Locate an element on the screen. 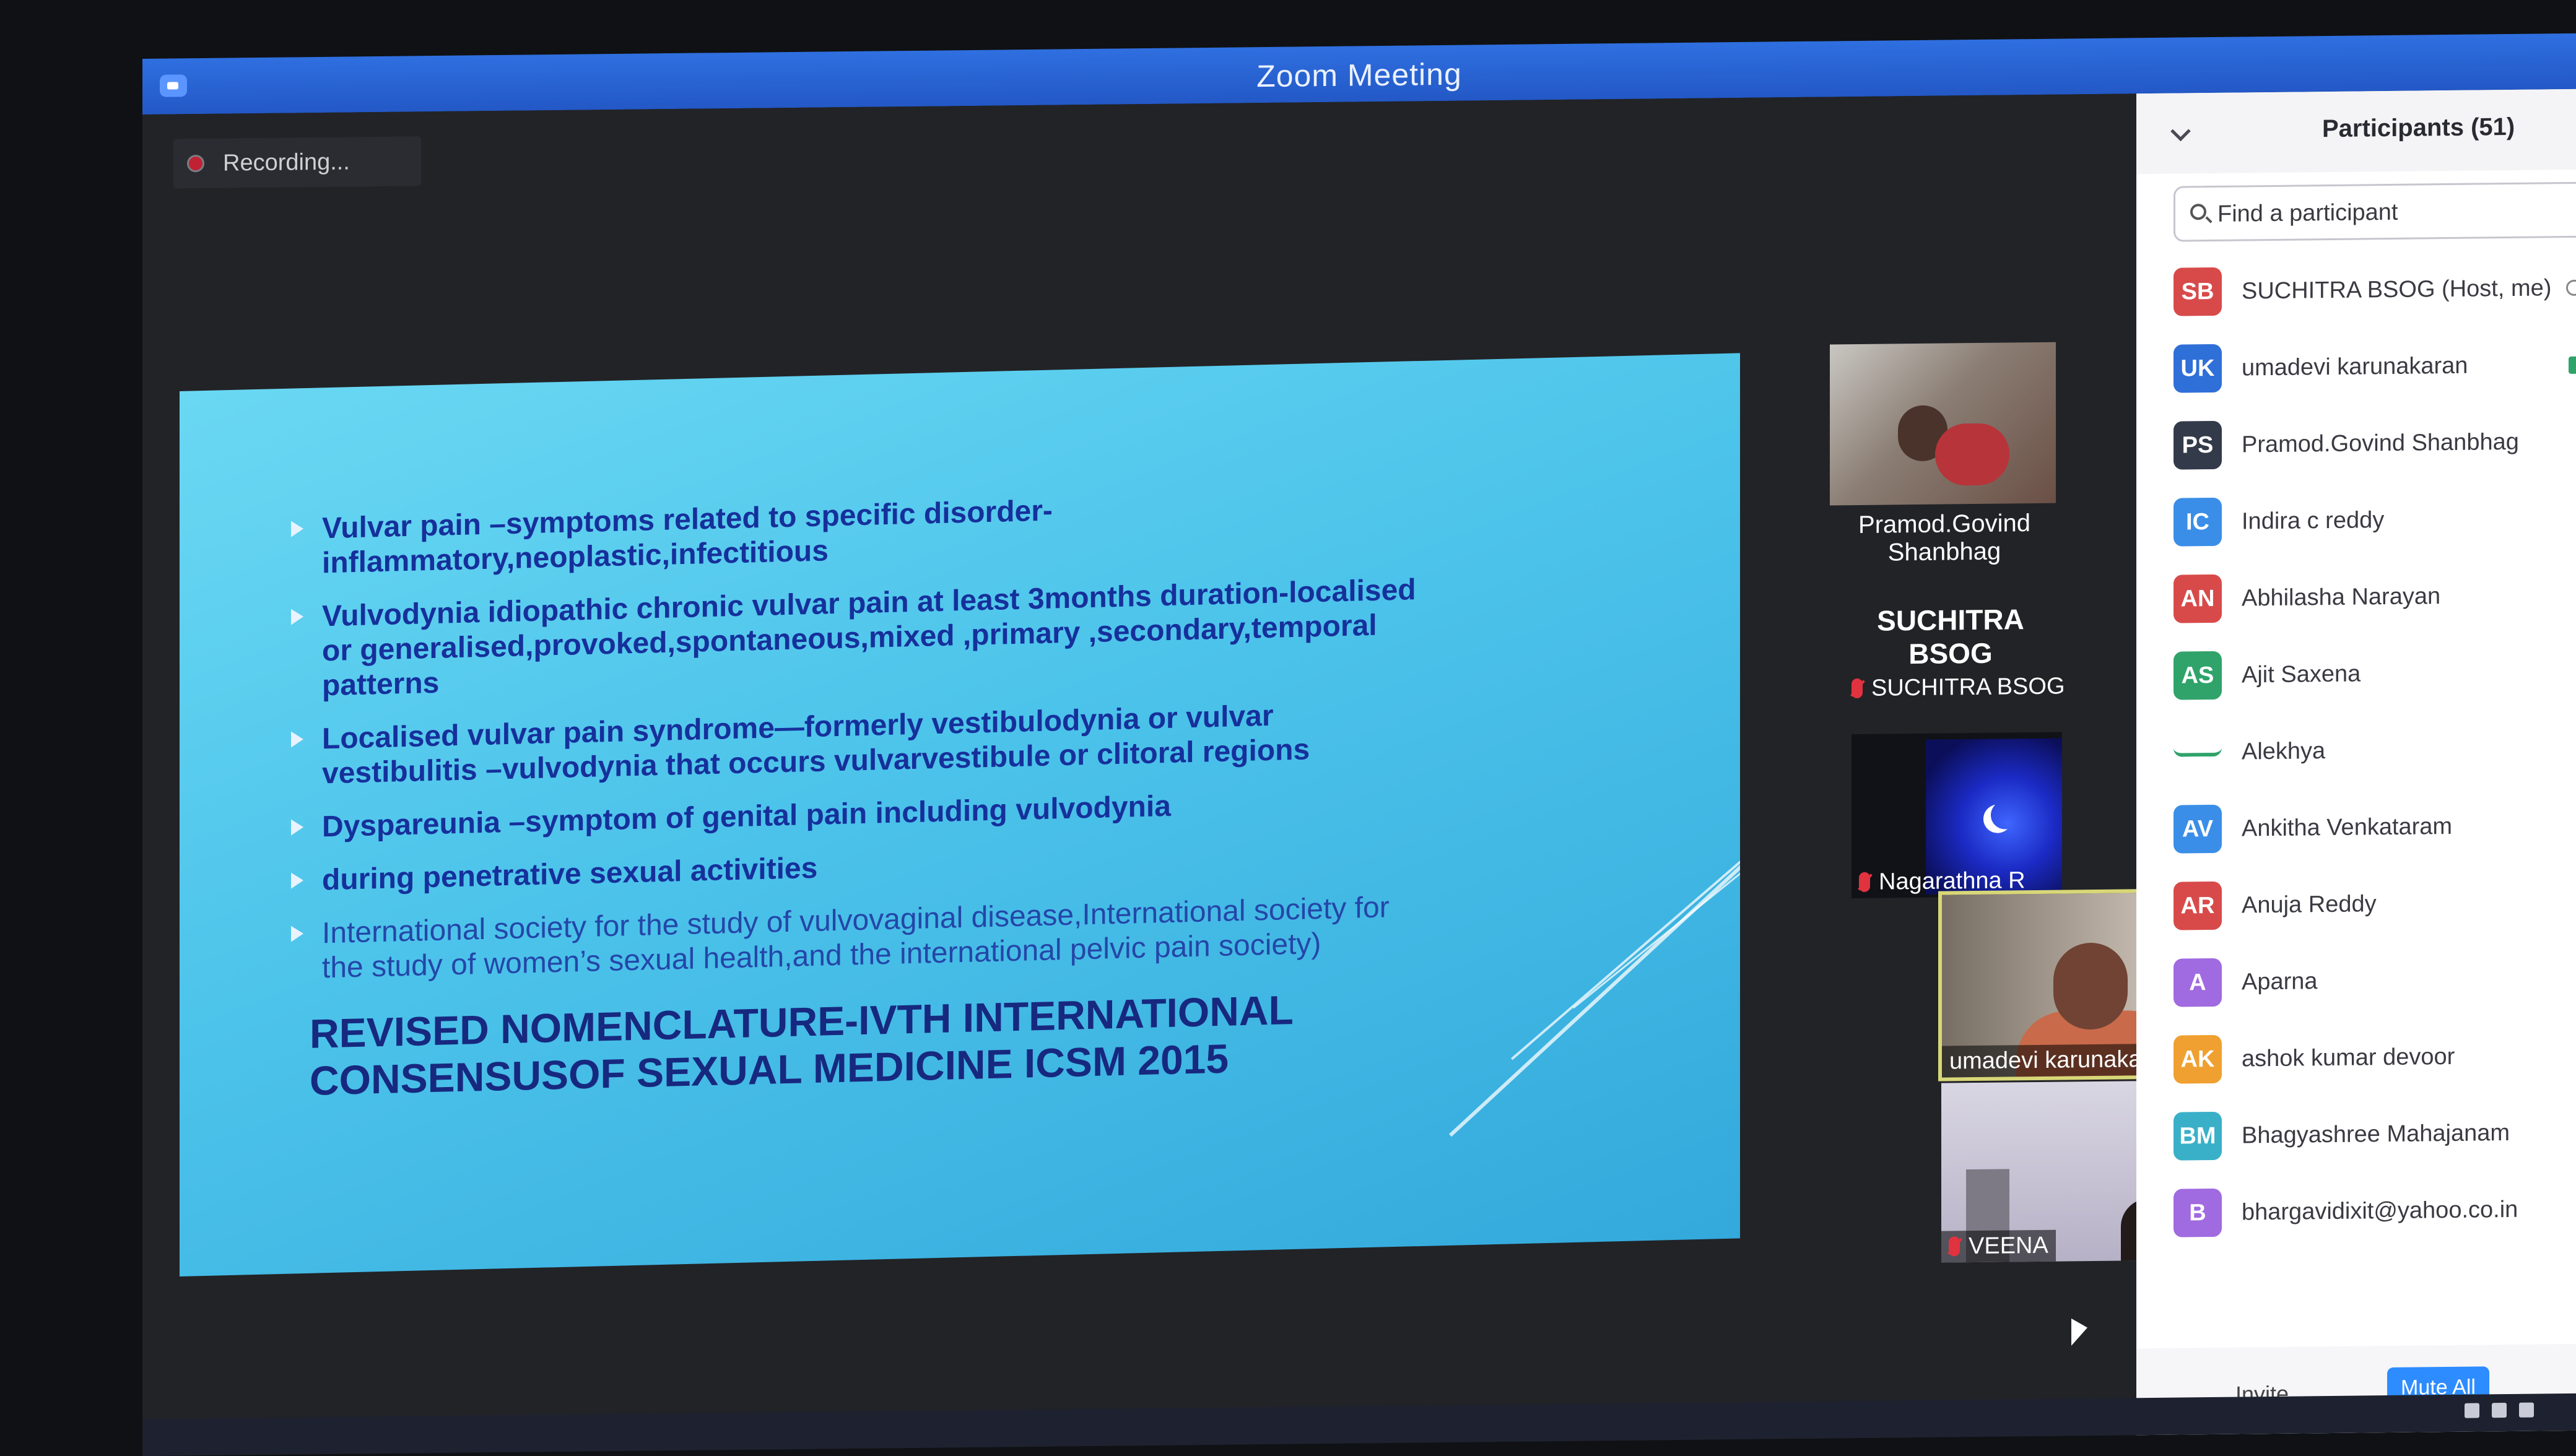 The height and width of the screenshot is (1456, 2576). participant-name: Alekhya is located at coordinates (2284, 752).